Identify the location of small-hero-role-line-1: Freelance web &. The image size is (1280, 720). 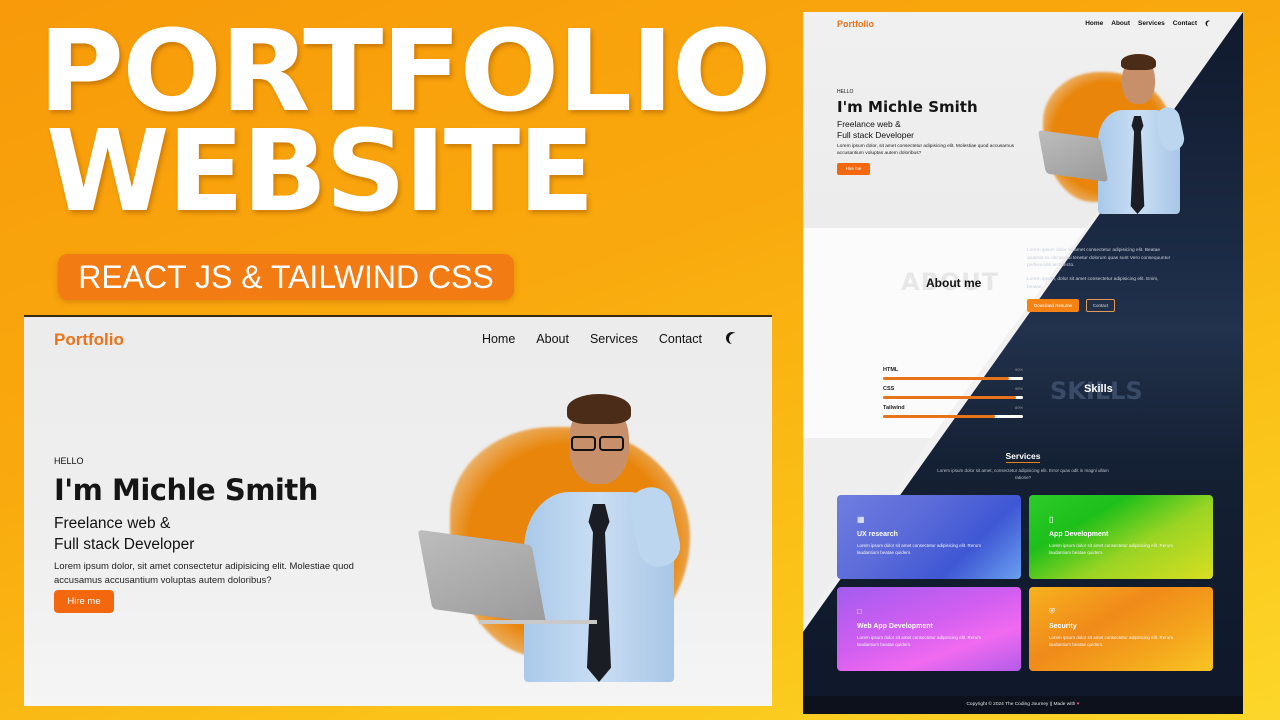
(869, 124).